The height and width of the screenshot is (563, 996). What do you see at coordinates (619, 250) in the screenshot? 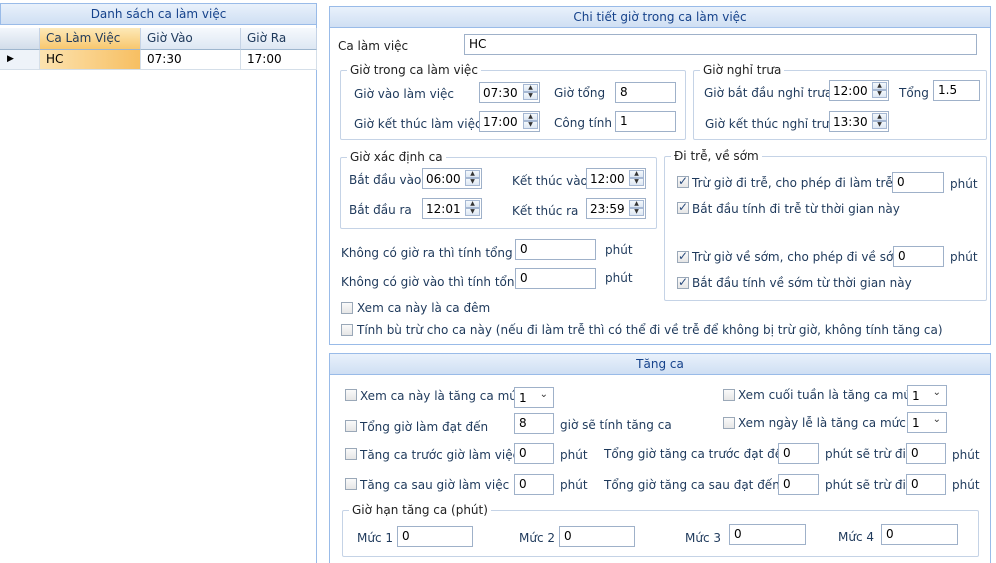
I see `no-out-unit: phút` at bounding box center [619, 250].